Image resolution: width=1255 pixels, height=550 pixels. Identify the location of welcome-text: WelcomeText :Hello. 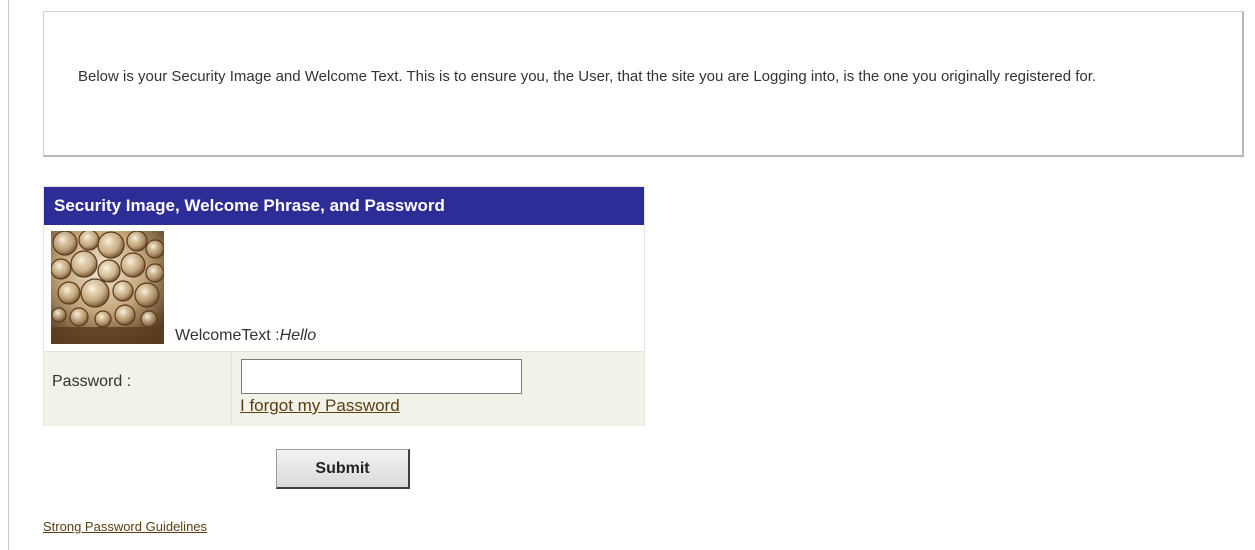
(245, 336).